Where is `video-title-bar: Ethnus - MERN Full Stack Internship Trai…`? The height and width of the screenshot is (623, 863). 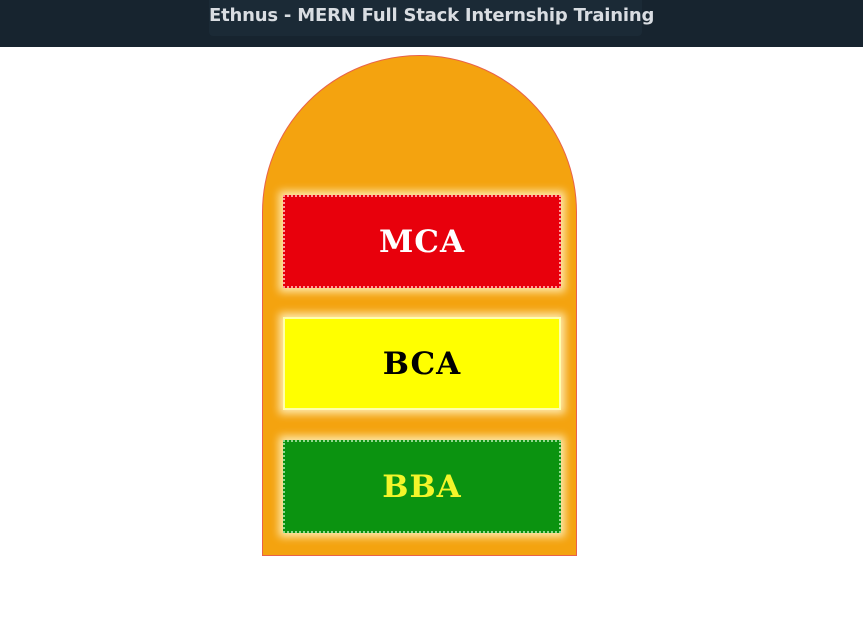
video-title-bar: Ethnus - MERN Full Stack Internship Trai… is located at coordinates (431, 23).